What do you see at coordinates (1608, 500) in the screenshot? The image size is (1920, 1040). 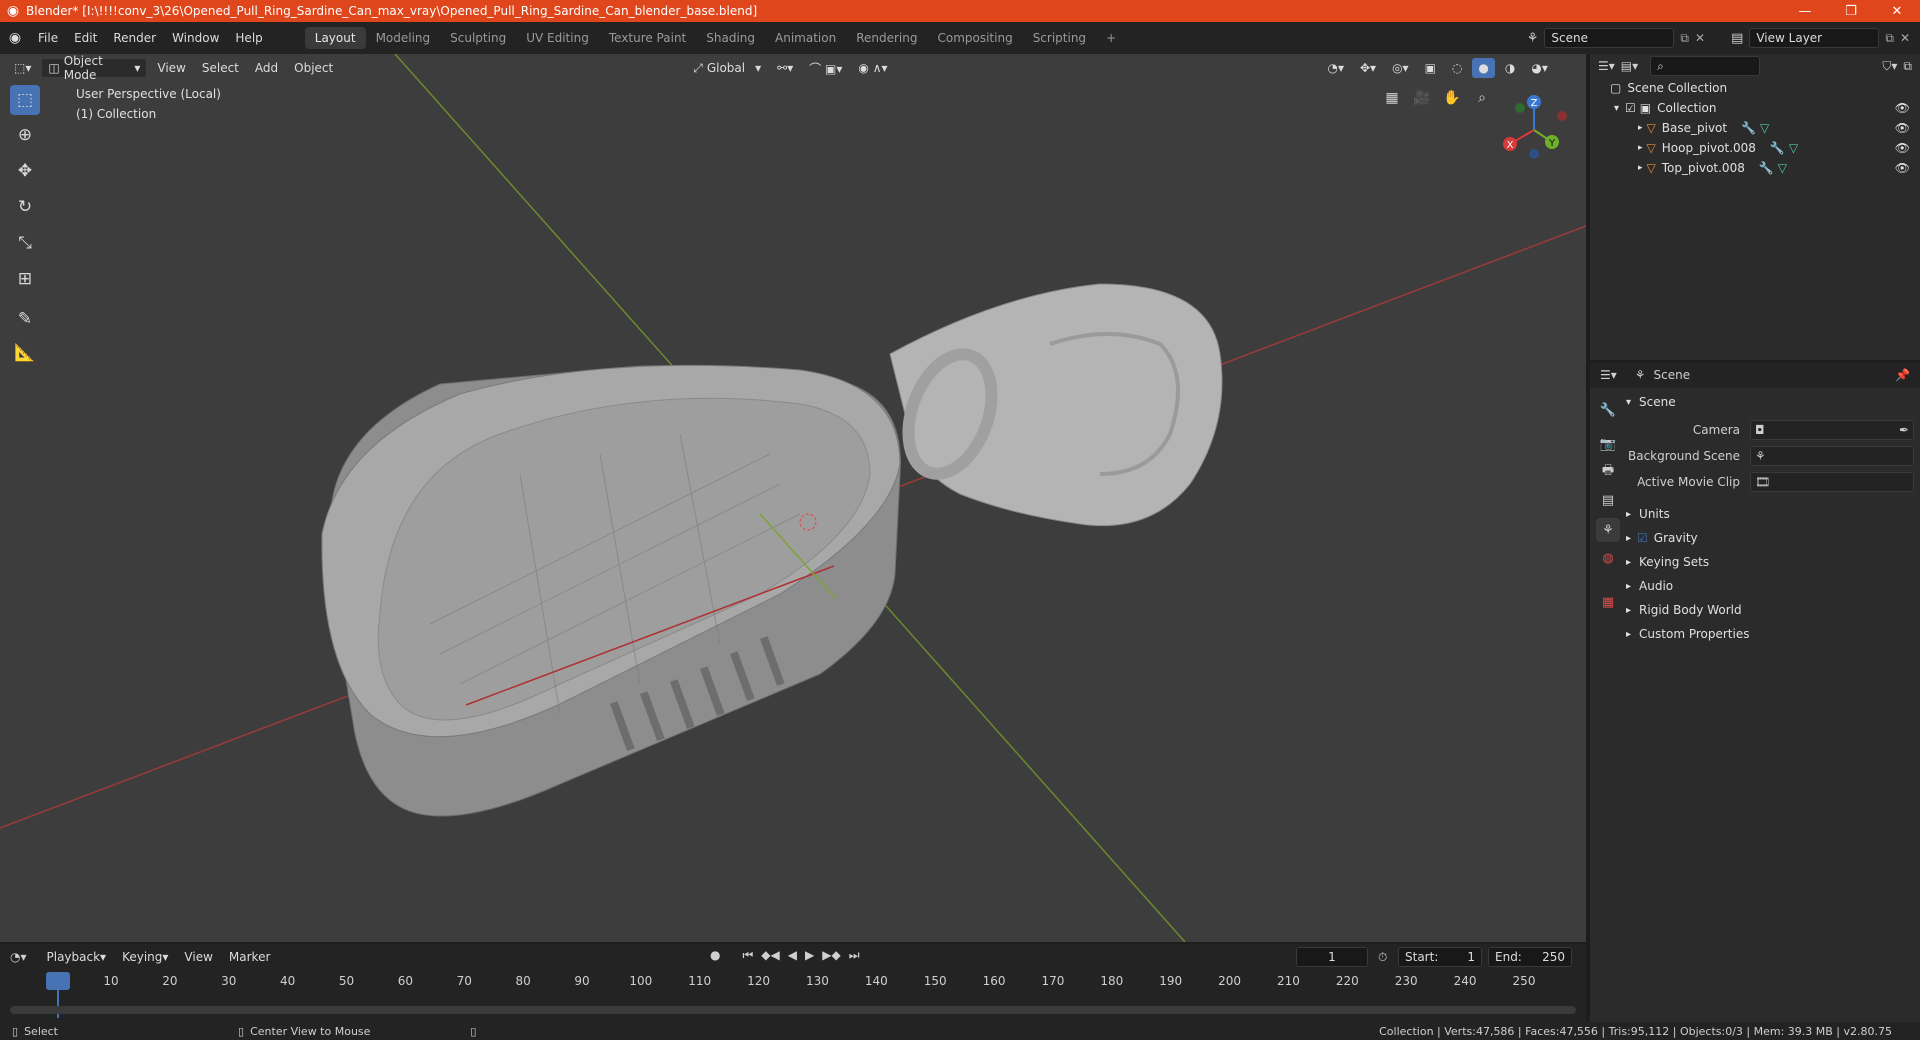 I see `view-layer-properties-tab-icon: ▤` at bounding box center [1608, 500].